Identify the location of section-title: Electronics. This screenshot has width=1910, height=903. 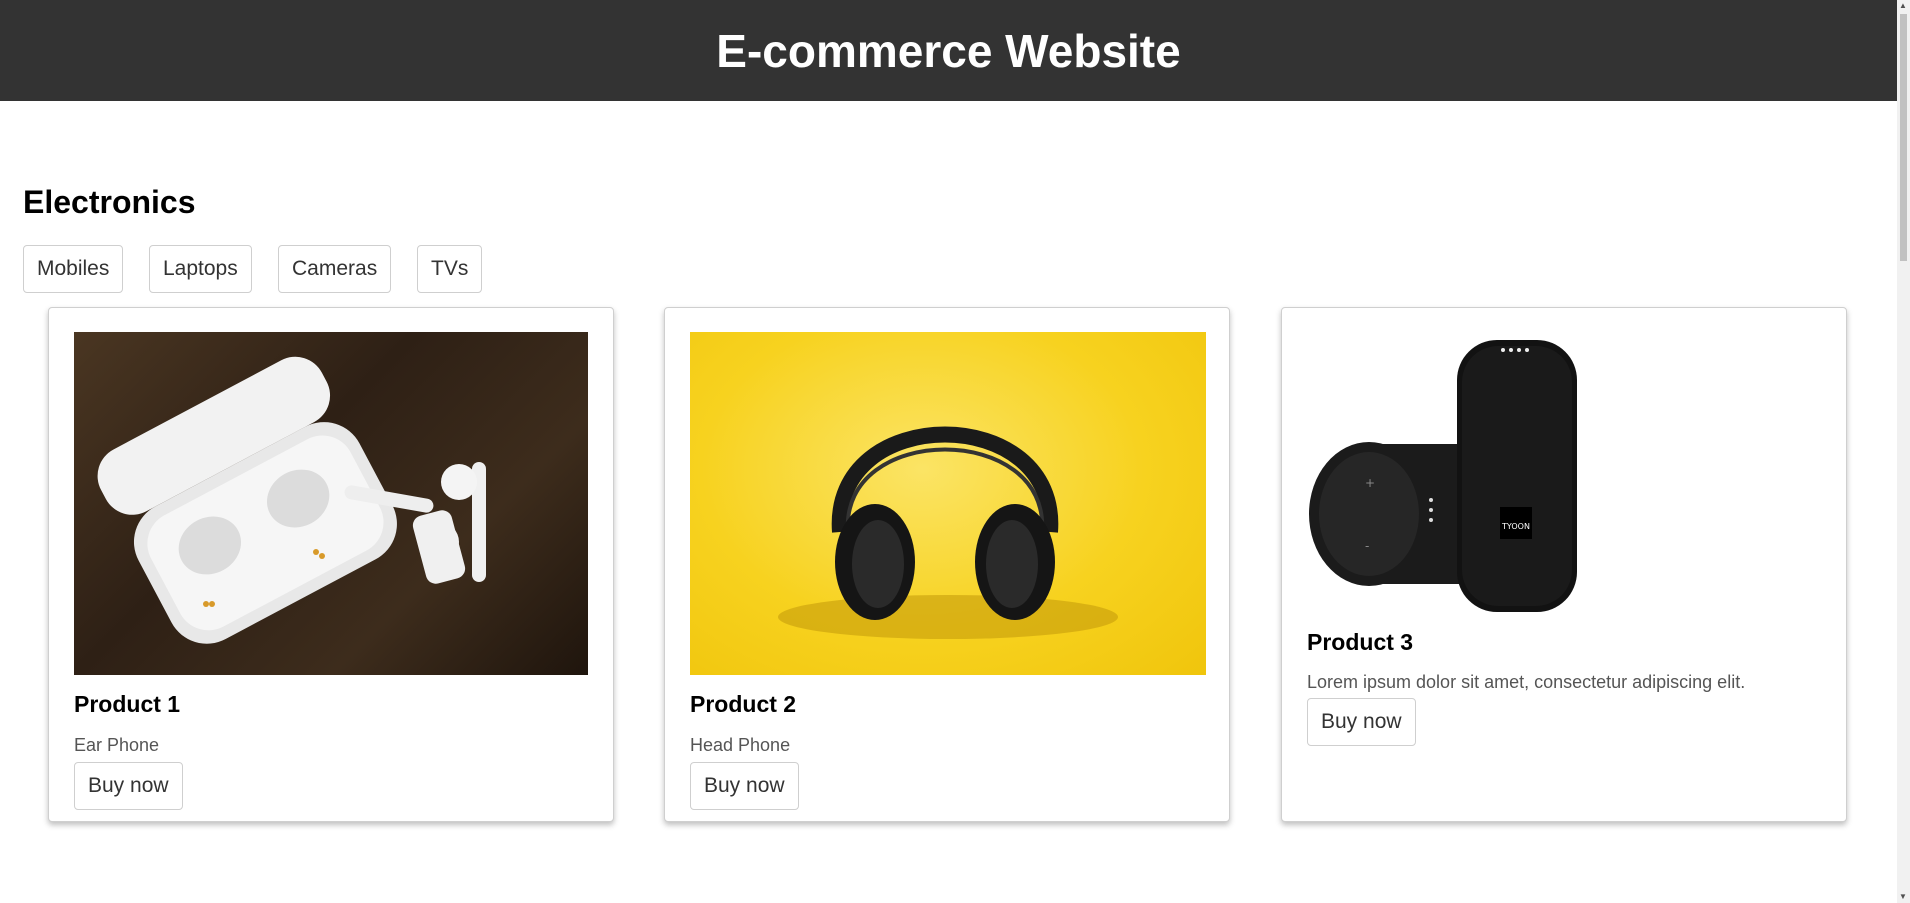
(109, 202).